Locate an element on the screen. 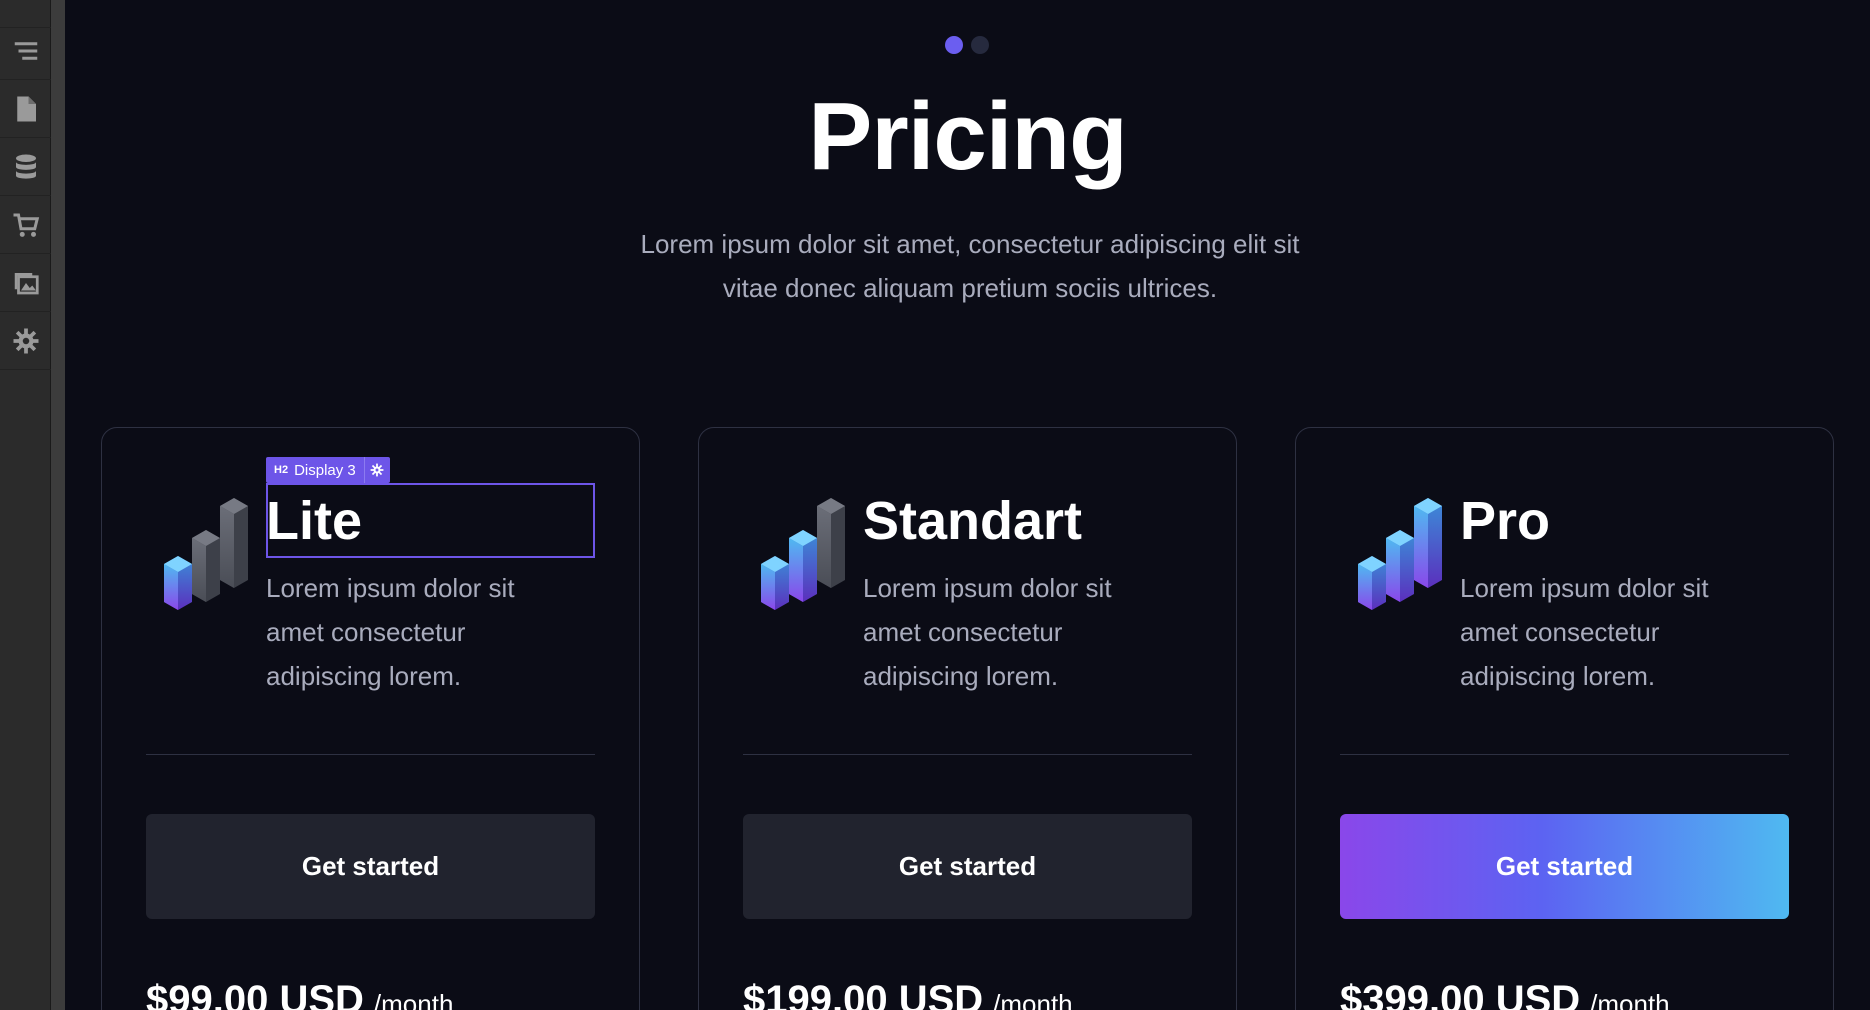 The height and width of the screenshot is (1010, 1870). plan-name: Standart is located at coordinates (972, 521).